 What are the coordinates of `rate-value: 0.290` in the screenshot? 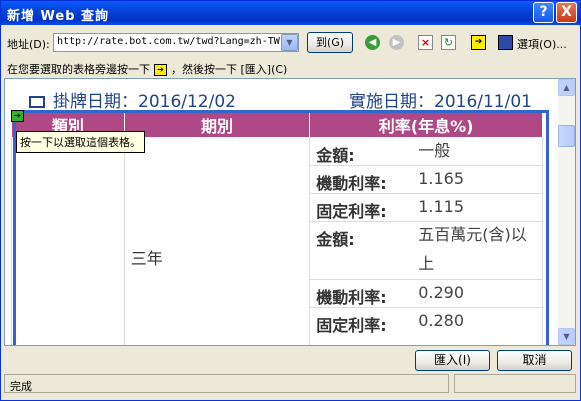 It's located at (441, 292).